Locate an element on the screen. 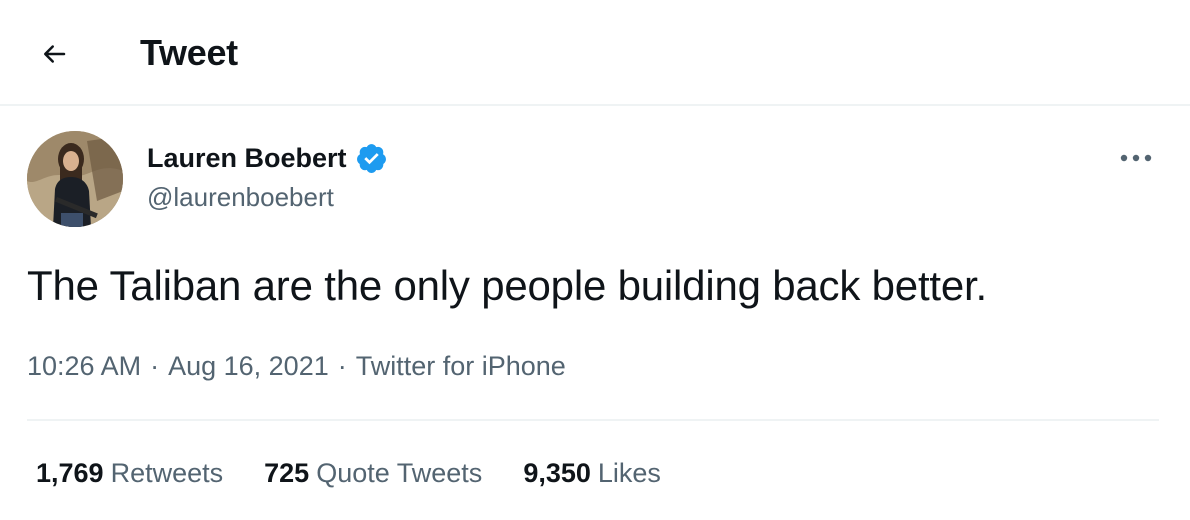  avatar is located at coordinates (75, 179).